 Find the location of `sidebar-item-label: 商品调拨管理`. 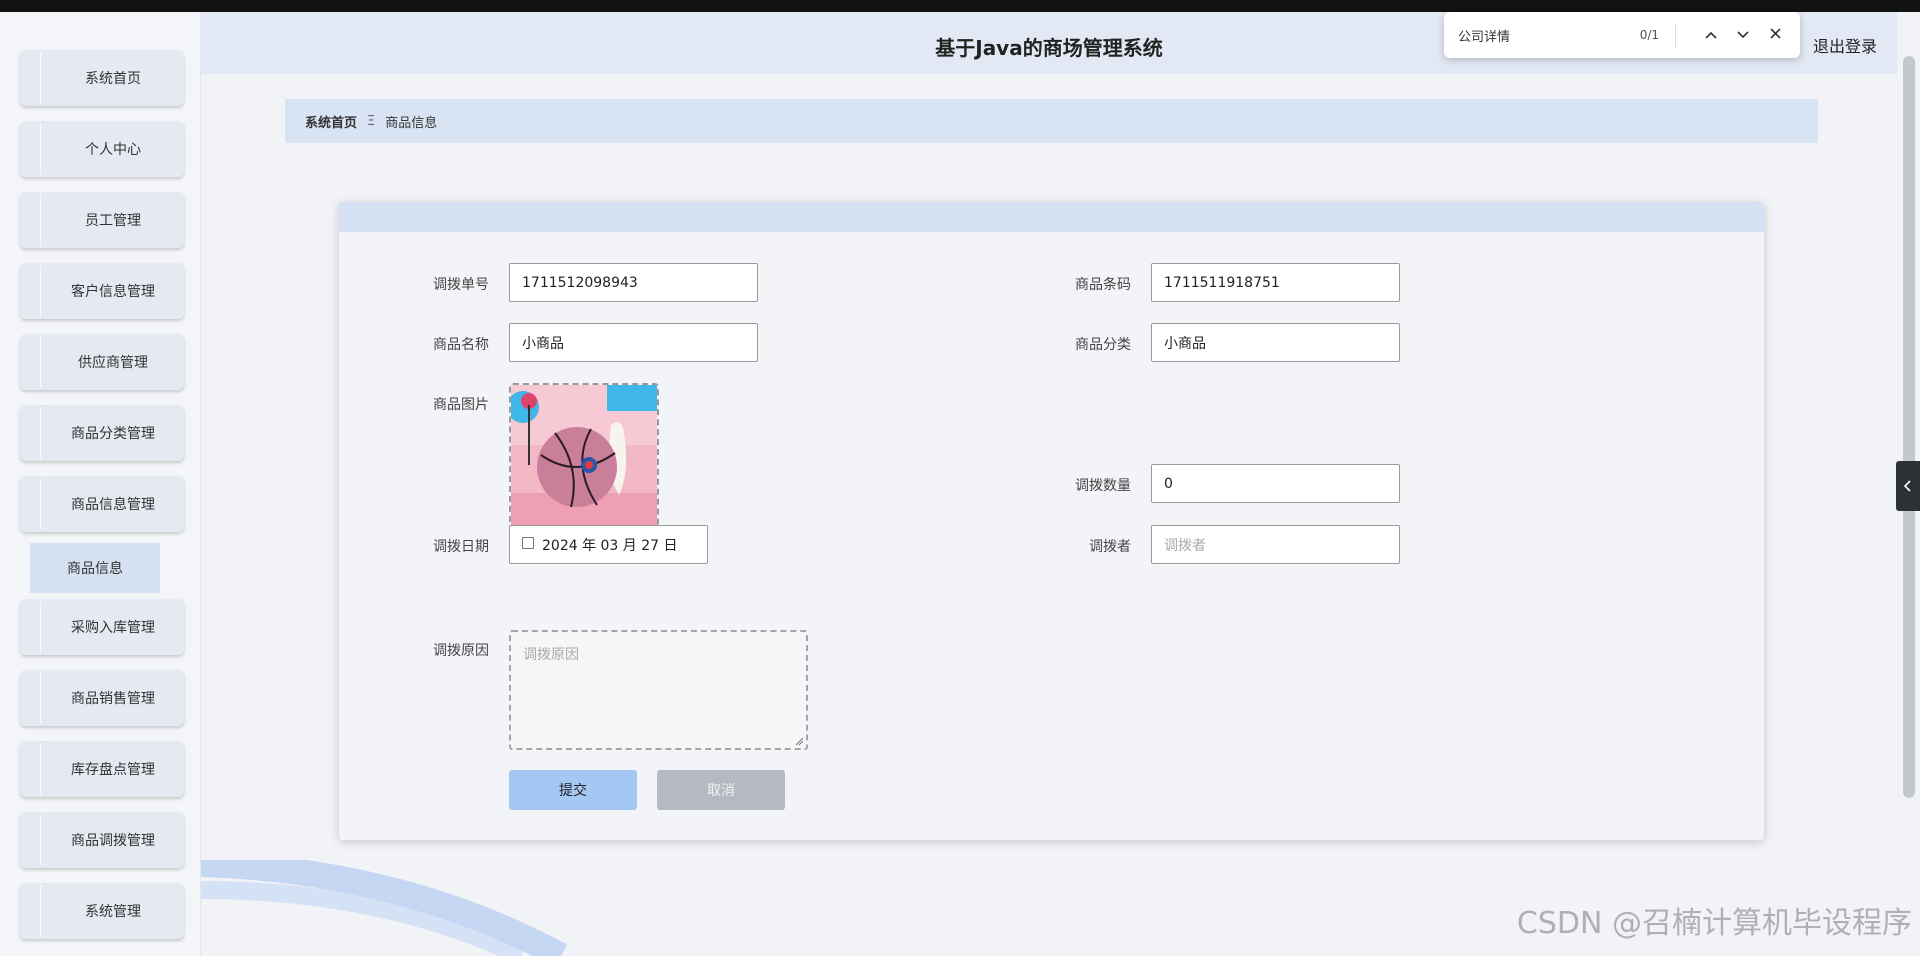

sidebar-item-label: 商品调拨管理 is located at coordinates (113, 841).